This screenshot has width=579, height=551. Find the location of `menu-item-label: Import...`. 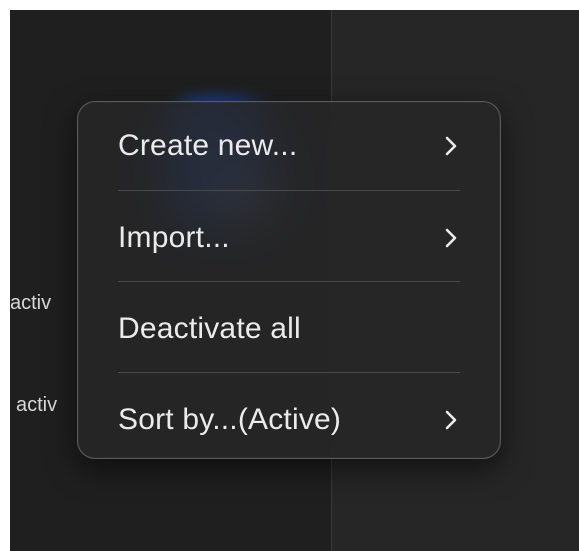

menu-item-label: Import... is located at coordinates (174, 237).